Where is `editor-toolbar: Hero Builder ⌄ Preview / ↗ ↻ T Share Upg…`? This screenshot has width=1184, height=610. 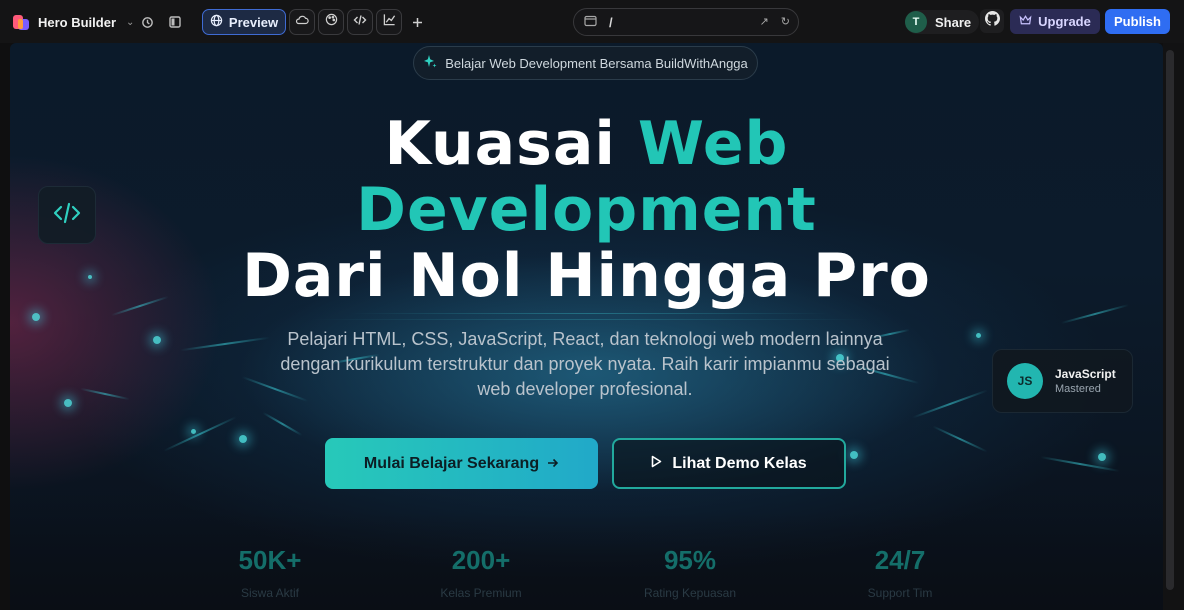 editor-toolbar: Hero Builder ⌄ Preview / ↗ ↻ T Share Upg… is located at coordinates (592, 21).